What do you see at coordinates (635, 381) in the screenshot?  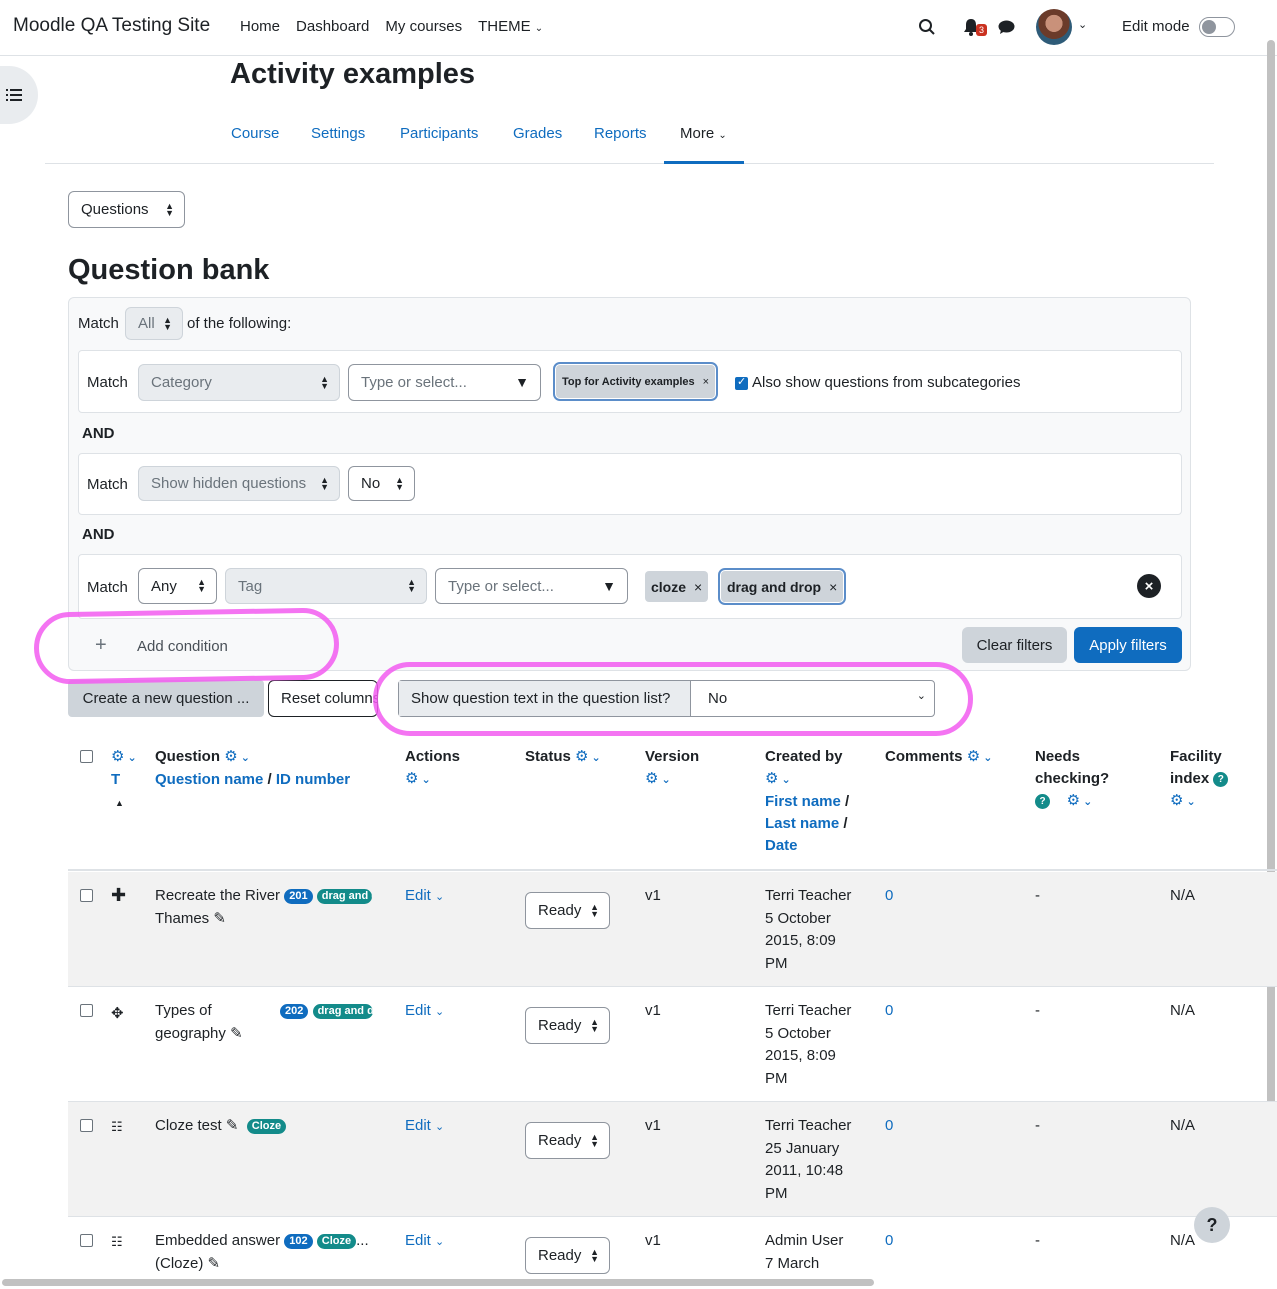 I see `category-chip: Top for Activity examples ×` at bounding box center [635, 381].